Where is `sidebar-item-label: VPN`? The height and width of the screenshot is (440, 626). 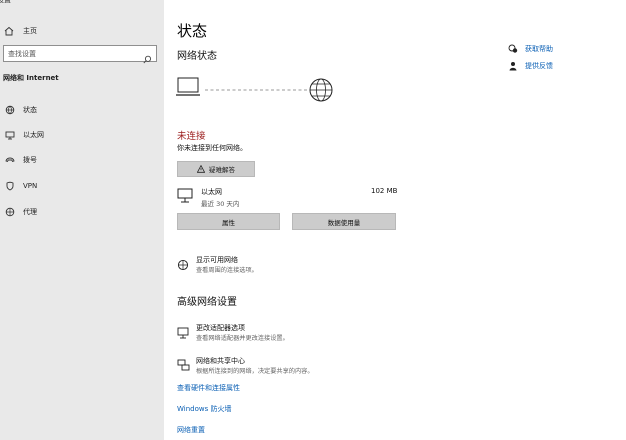 sidebar-item-label: VPN is located at coordinates (30, 186).